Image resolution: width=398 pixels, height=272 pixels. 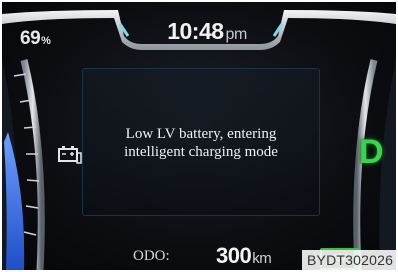 What do you see at coordinates (234, 255) in the screenshot?
I see `odometer-value: 300` at bounding box center [234, 255].